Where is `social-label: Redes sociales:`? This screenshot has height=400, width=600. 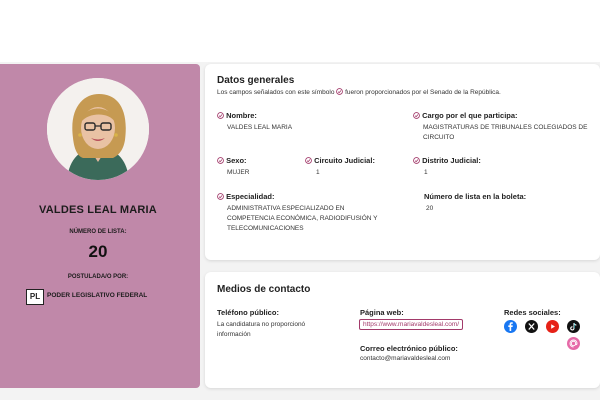 social-label: Redes sociales: is located at coordinates (532, 312).